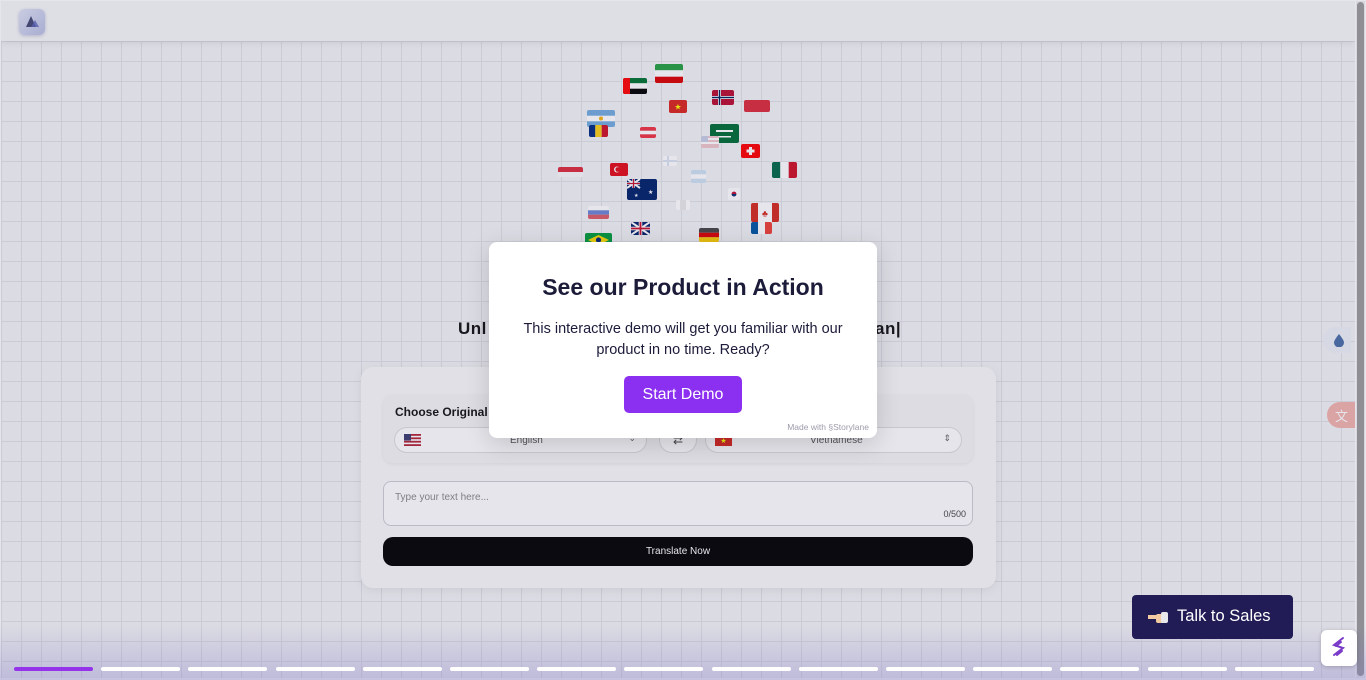  Describe the element at coordinates (1224, 616) in the screenshot. I see `talk-to-sales-label: Talk to Sales` at that location.